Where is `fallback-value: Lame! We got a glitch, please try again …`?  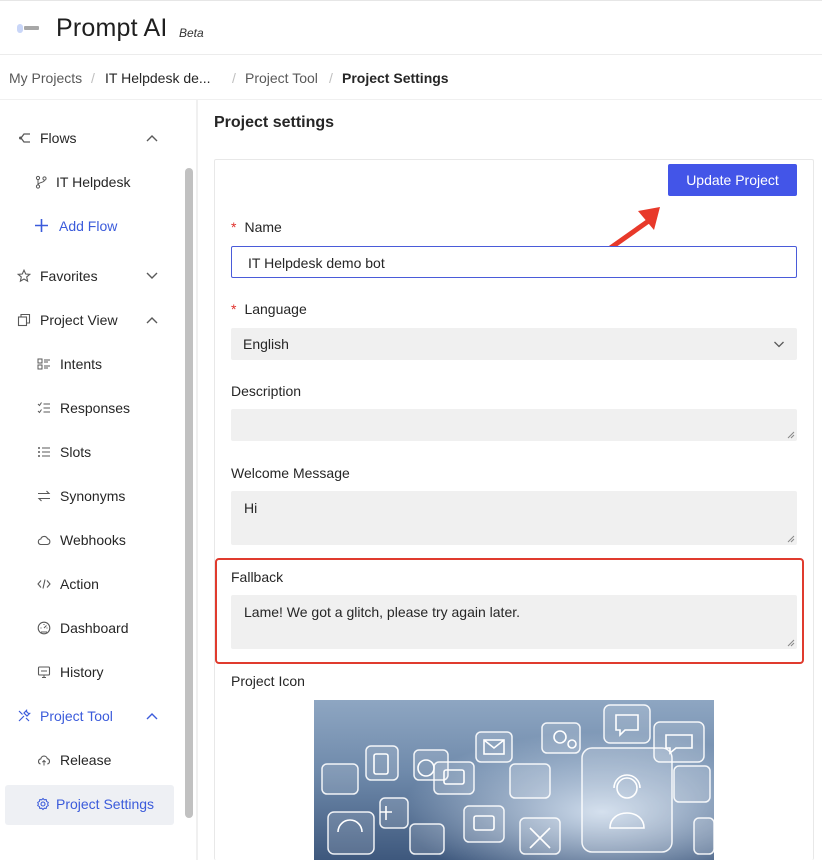
fallback-value: Lame! We got a glitch, please try again … is located at coordinates (382, 612).